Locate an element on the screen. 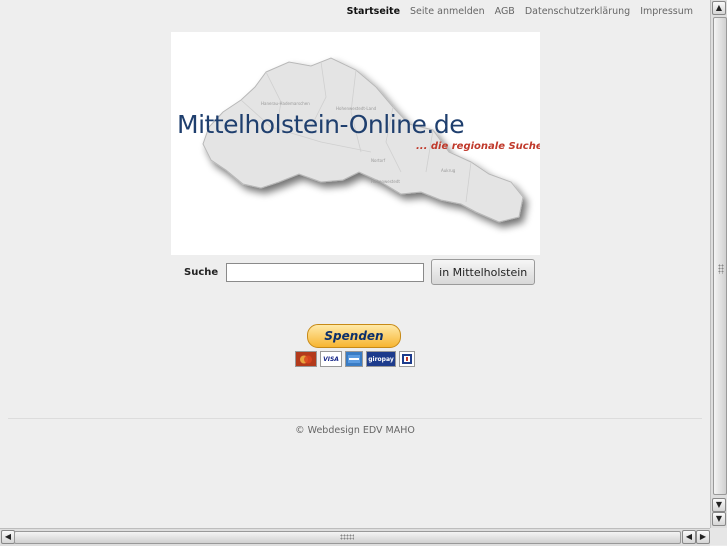 The height and width of the screenshot is (546, 727). scroll-right-icon: ▶ is located at coordinates (703, 537).